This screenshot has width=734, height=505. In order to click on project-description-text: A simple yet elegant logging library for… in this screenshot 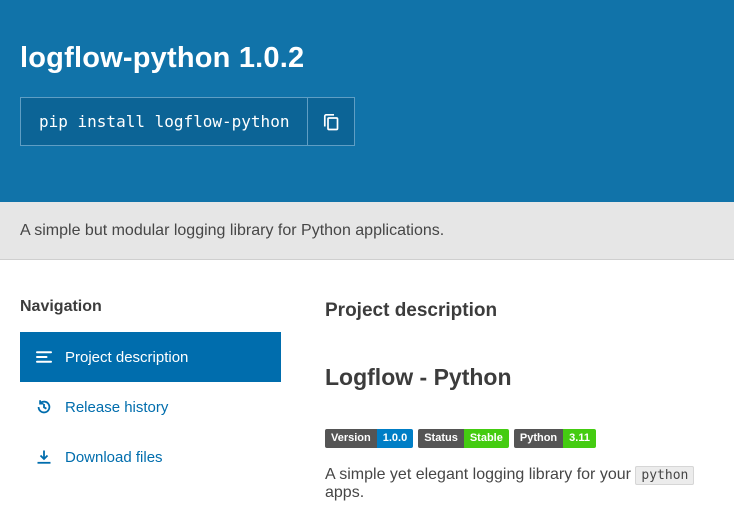, I will do `click(519, 484)`.